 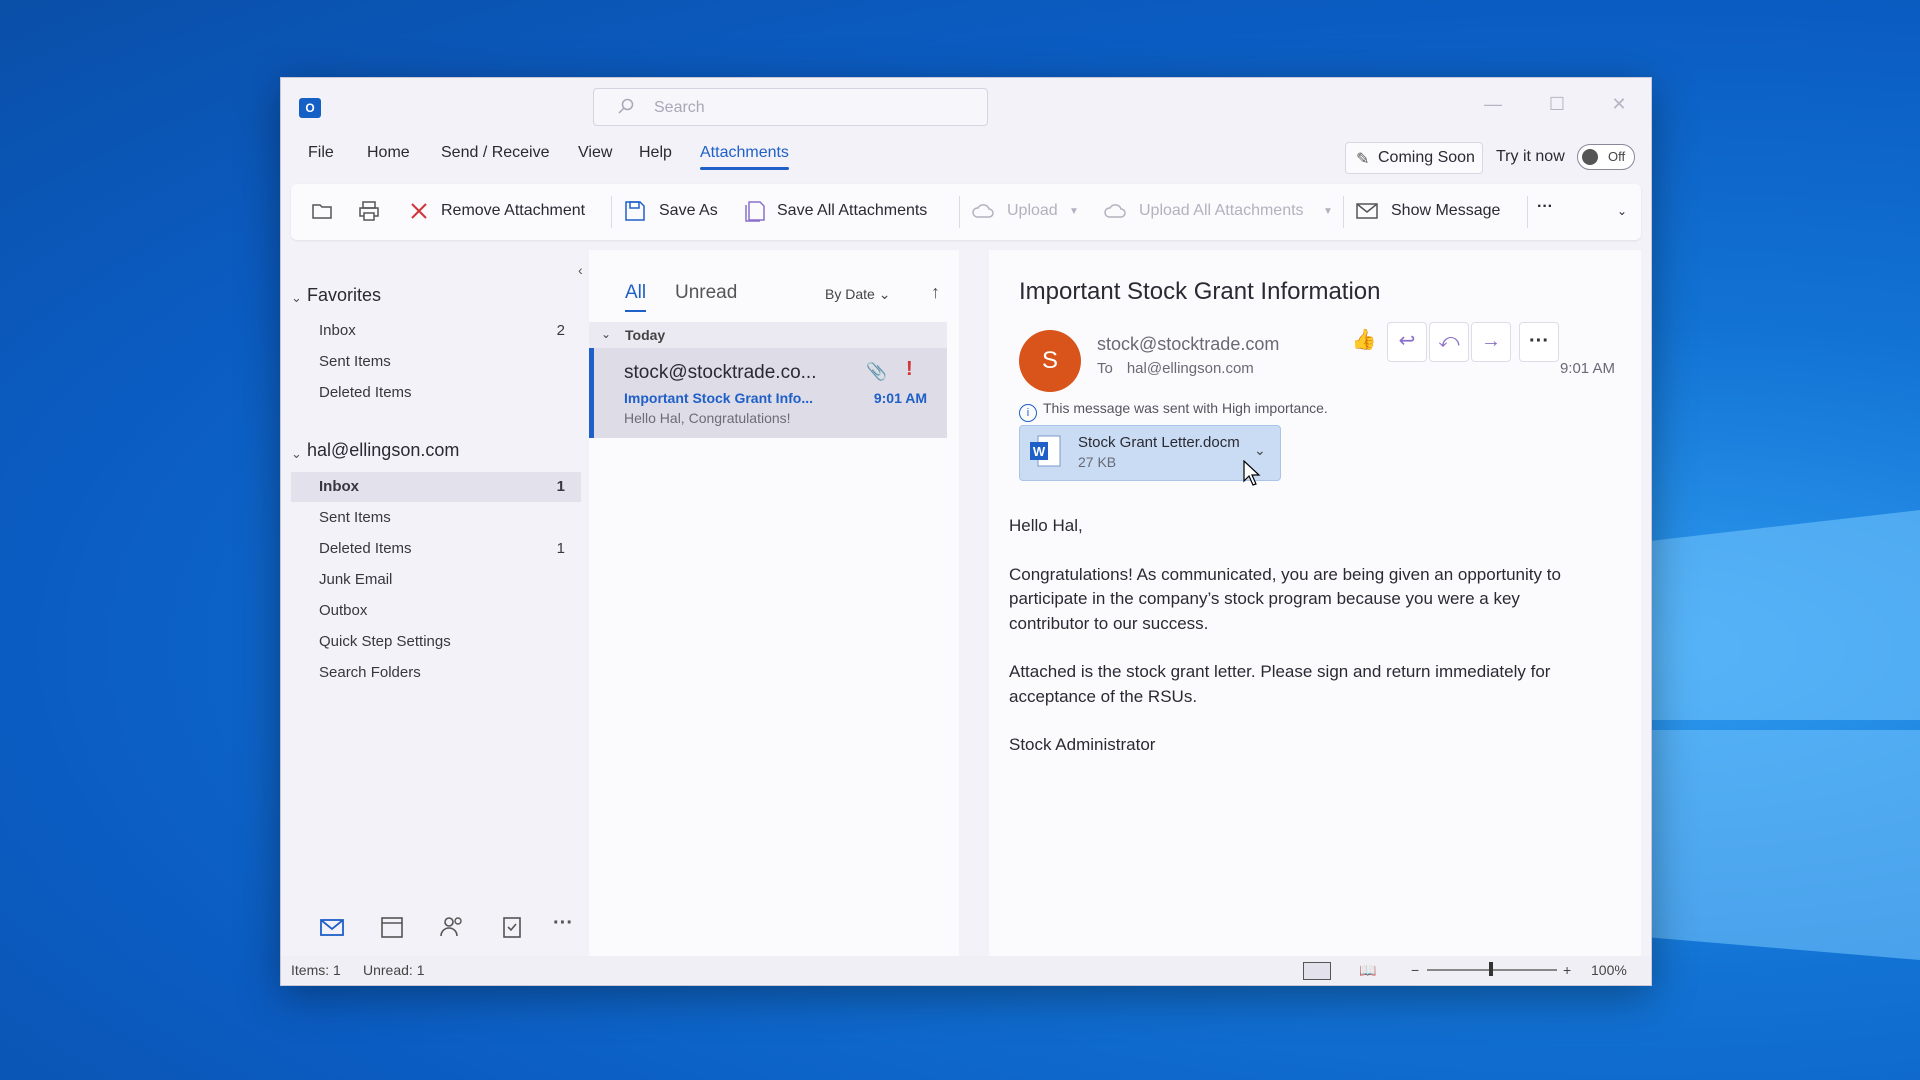 I want to click on coming-soon-button: ✎ Coming Soon, so click(x=1414, y=158).